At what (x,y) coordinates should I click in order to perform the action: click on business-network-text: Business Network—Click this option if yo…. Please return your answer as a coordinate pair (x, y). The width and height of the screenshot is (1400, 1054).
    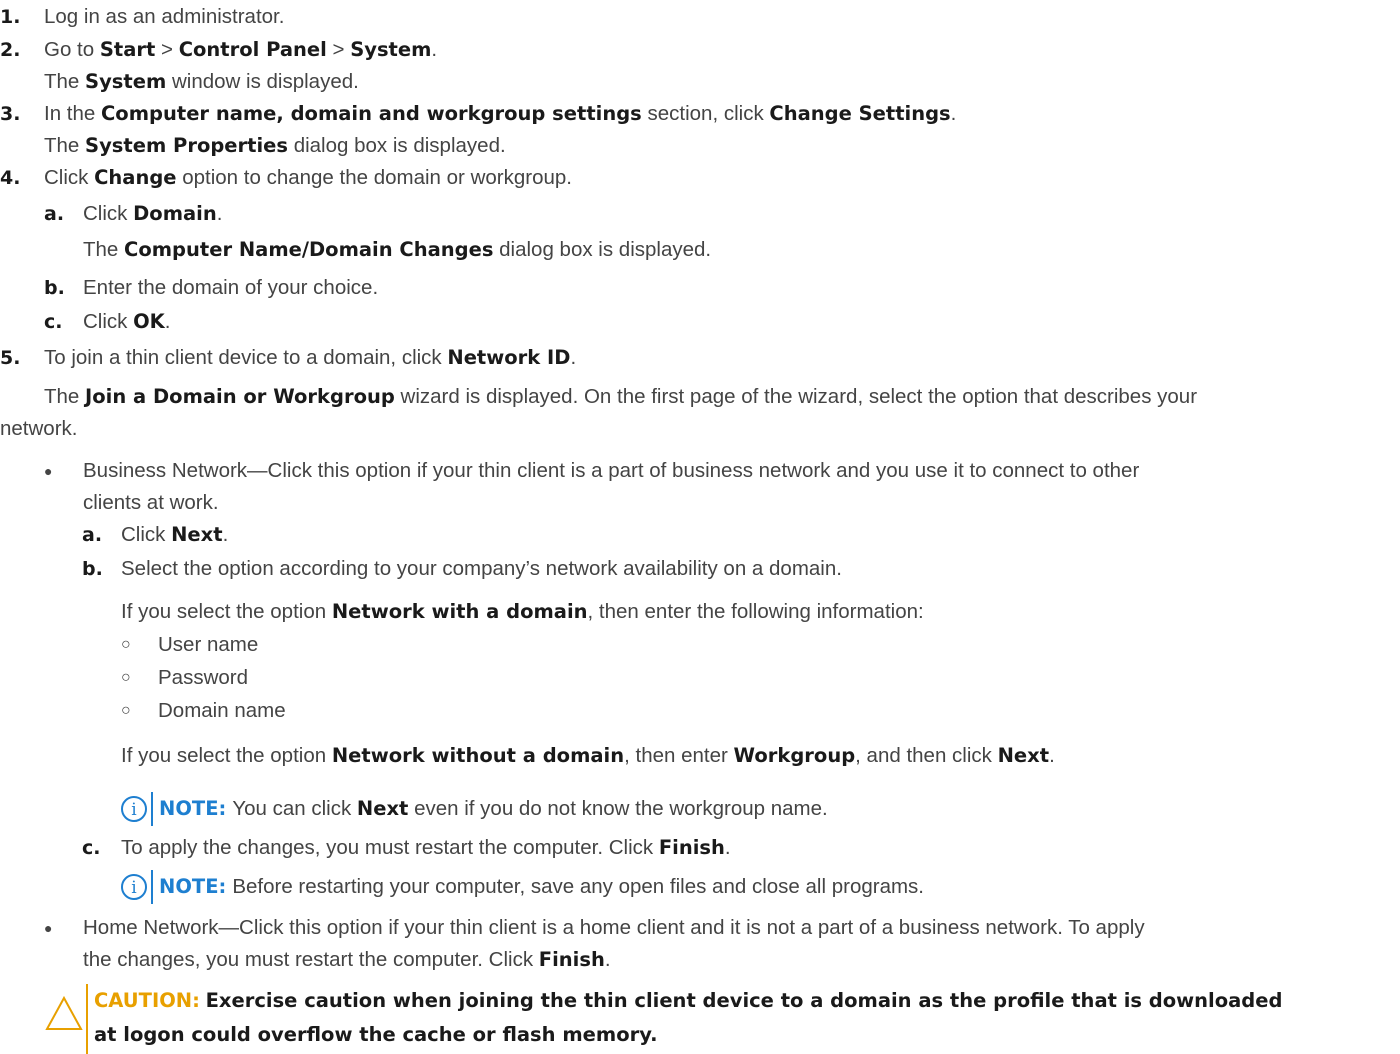
    Looking at the image, I should click on (611, 470).